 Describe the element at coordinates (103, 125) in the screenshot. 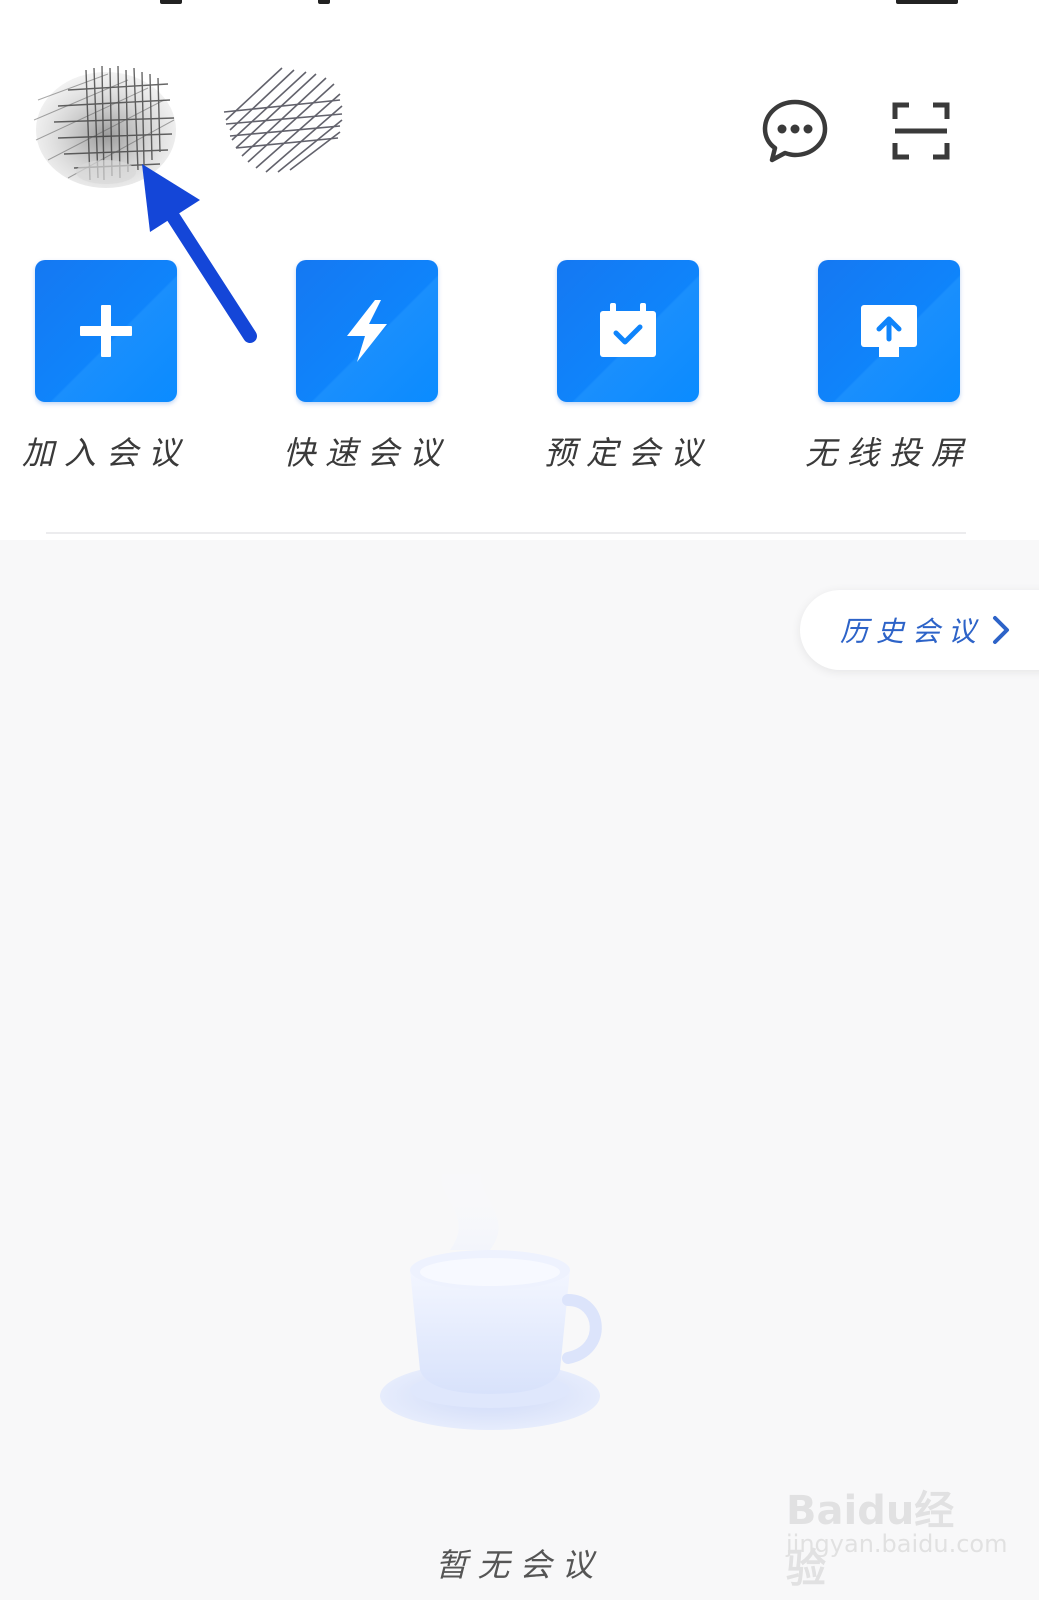

I see `profile-avatar` at that location.